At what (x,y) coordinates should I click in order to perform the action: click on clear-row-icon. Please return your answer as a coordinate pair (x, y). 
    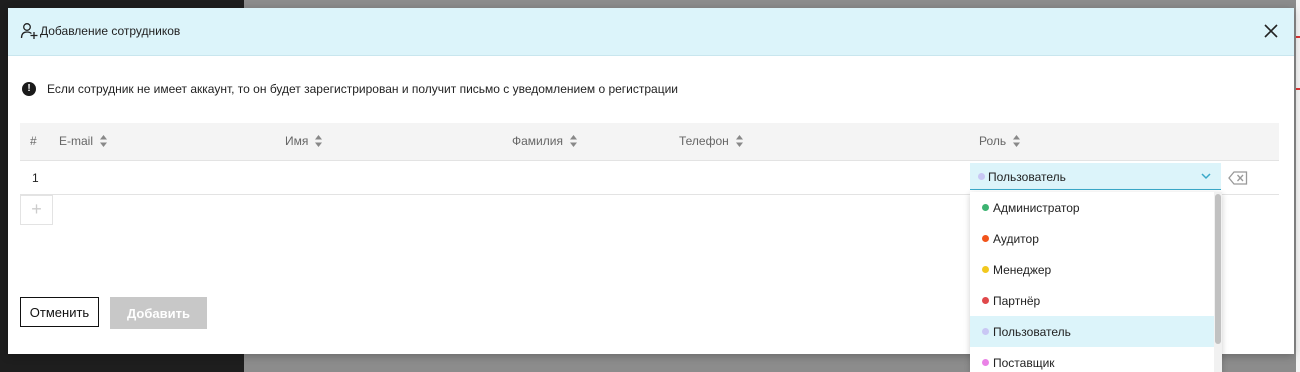
    Looking at the image, I should click on (1238, 178).